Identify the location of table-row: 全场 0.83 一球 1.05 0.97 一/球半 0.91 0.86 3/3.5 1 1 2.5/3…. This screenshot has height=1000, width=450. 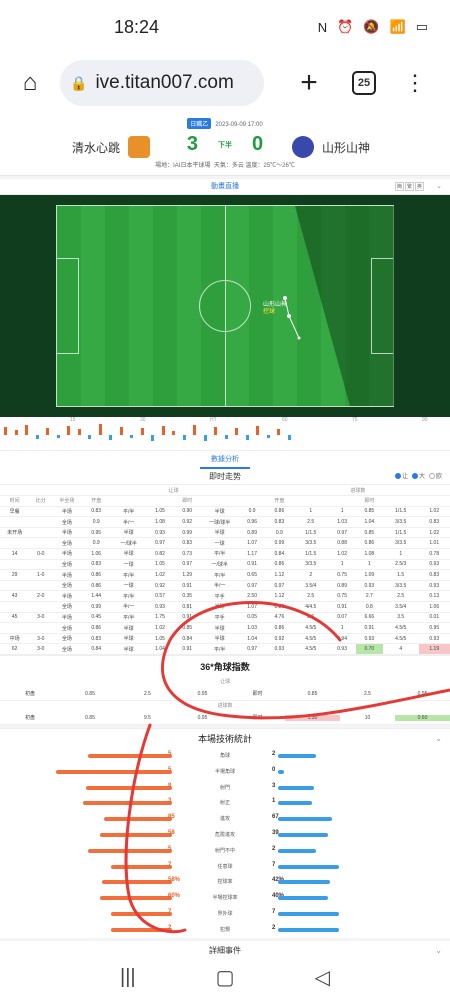
(225, 565).